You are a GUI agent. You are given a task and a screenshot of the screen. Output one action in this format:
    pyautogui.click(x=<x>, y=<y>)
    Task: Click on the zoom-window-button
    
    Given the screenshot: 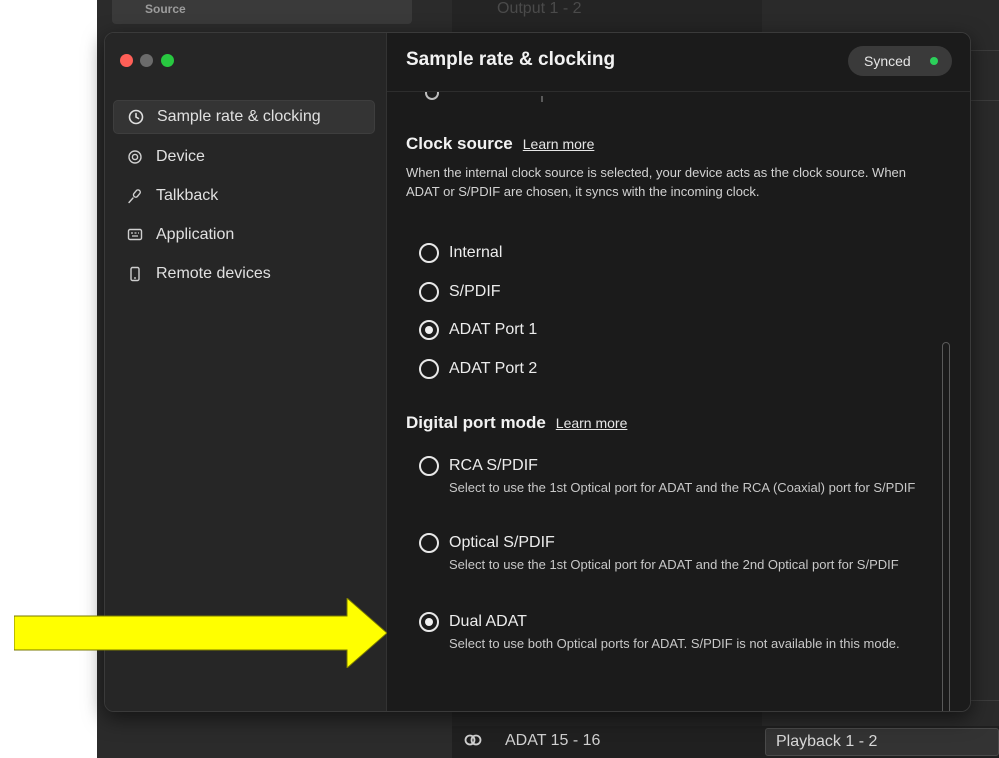 What is the action you would take?
    pyautogui.click(x=167, y=60)
    